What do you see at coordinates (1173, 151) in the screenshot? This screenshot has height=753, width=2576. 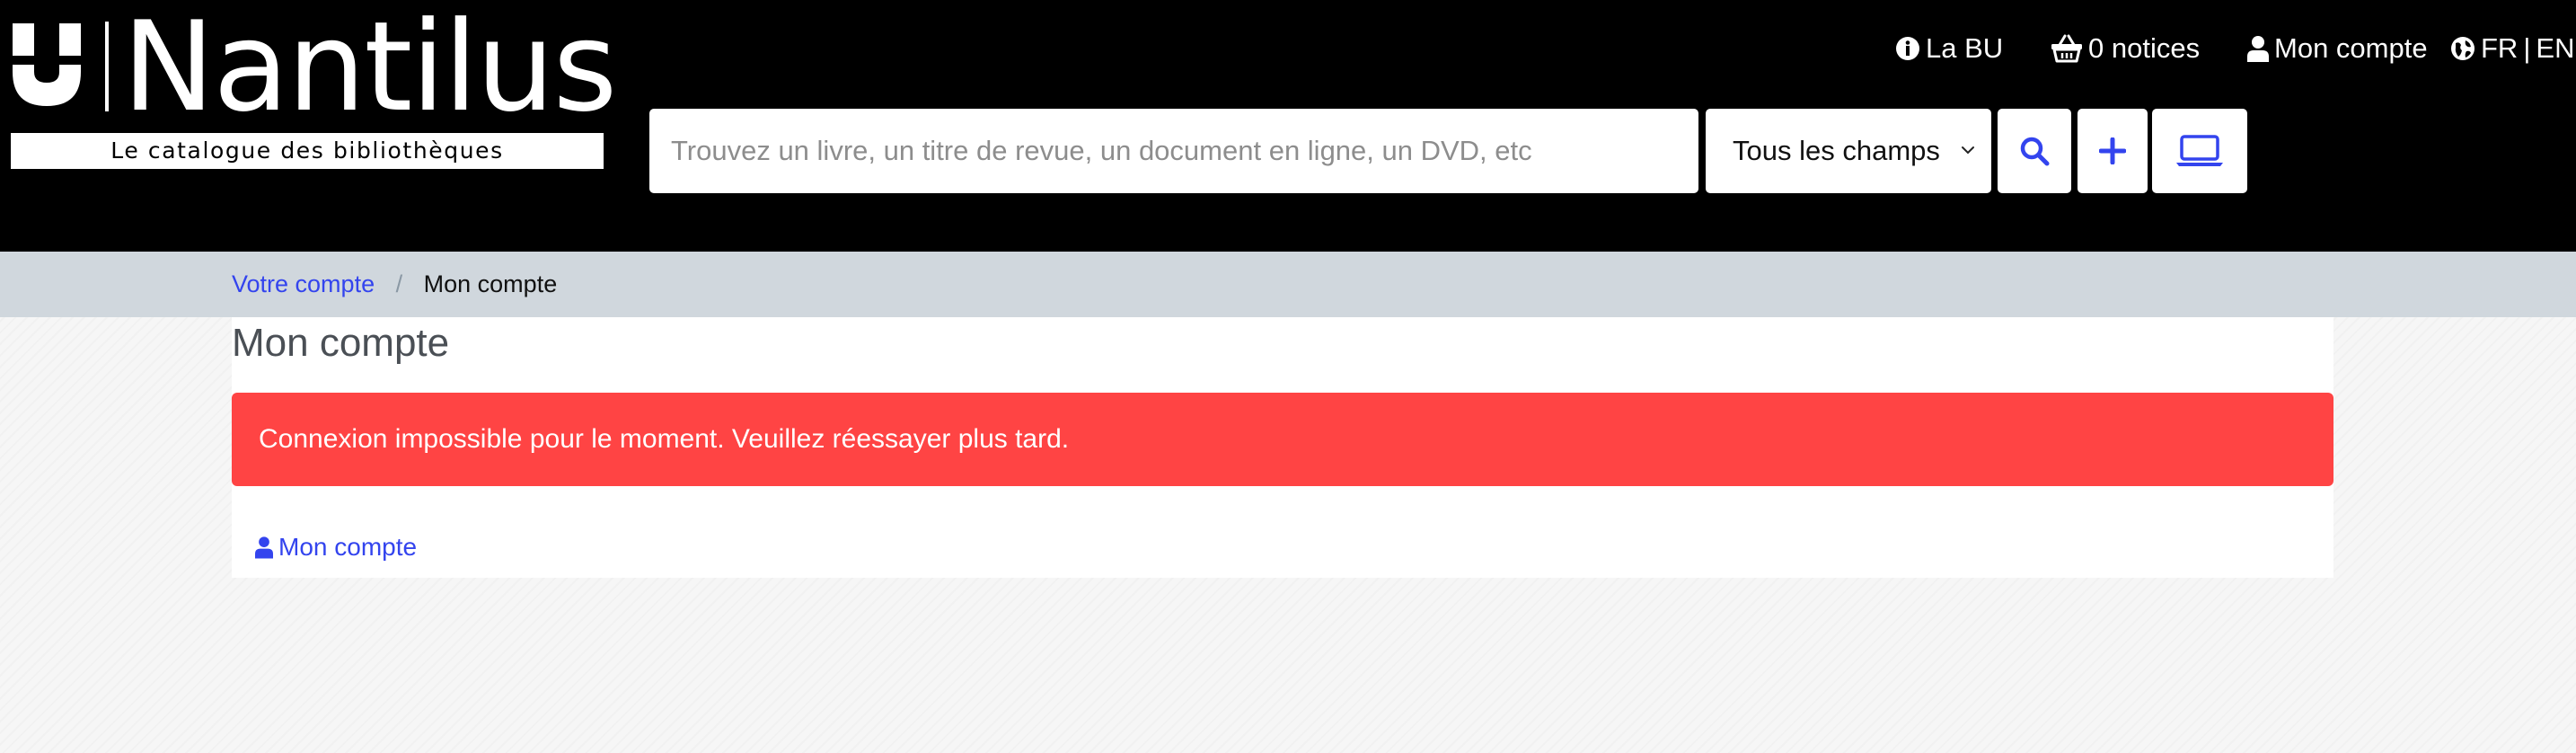 I see `search-input` at bounding box center [1173, 151].